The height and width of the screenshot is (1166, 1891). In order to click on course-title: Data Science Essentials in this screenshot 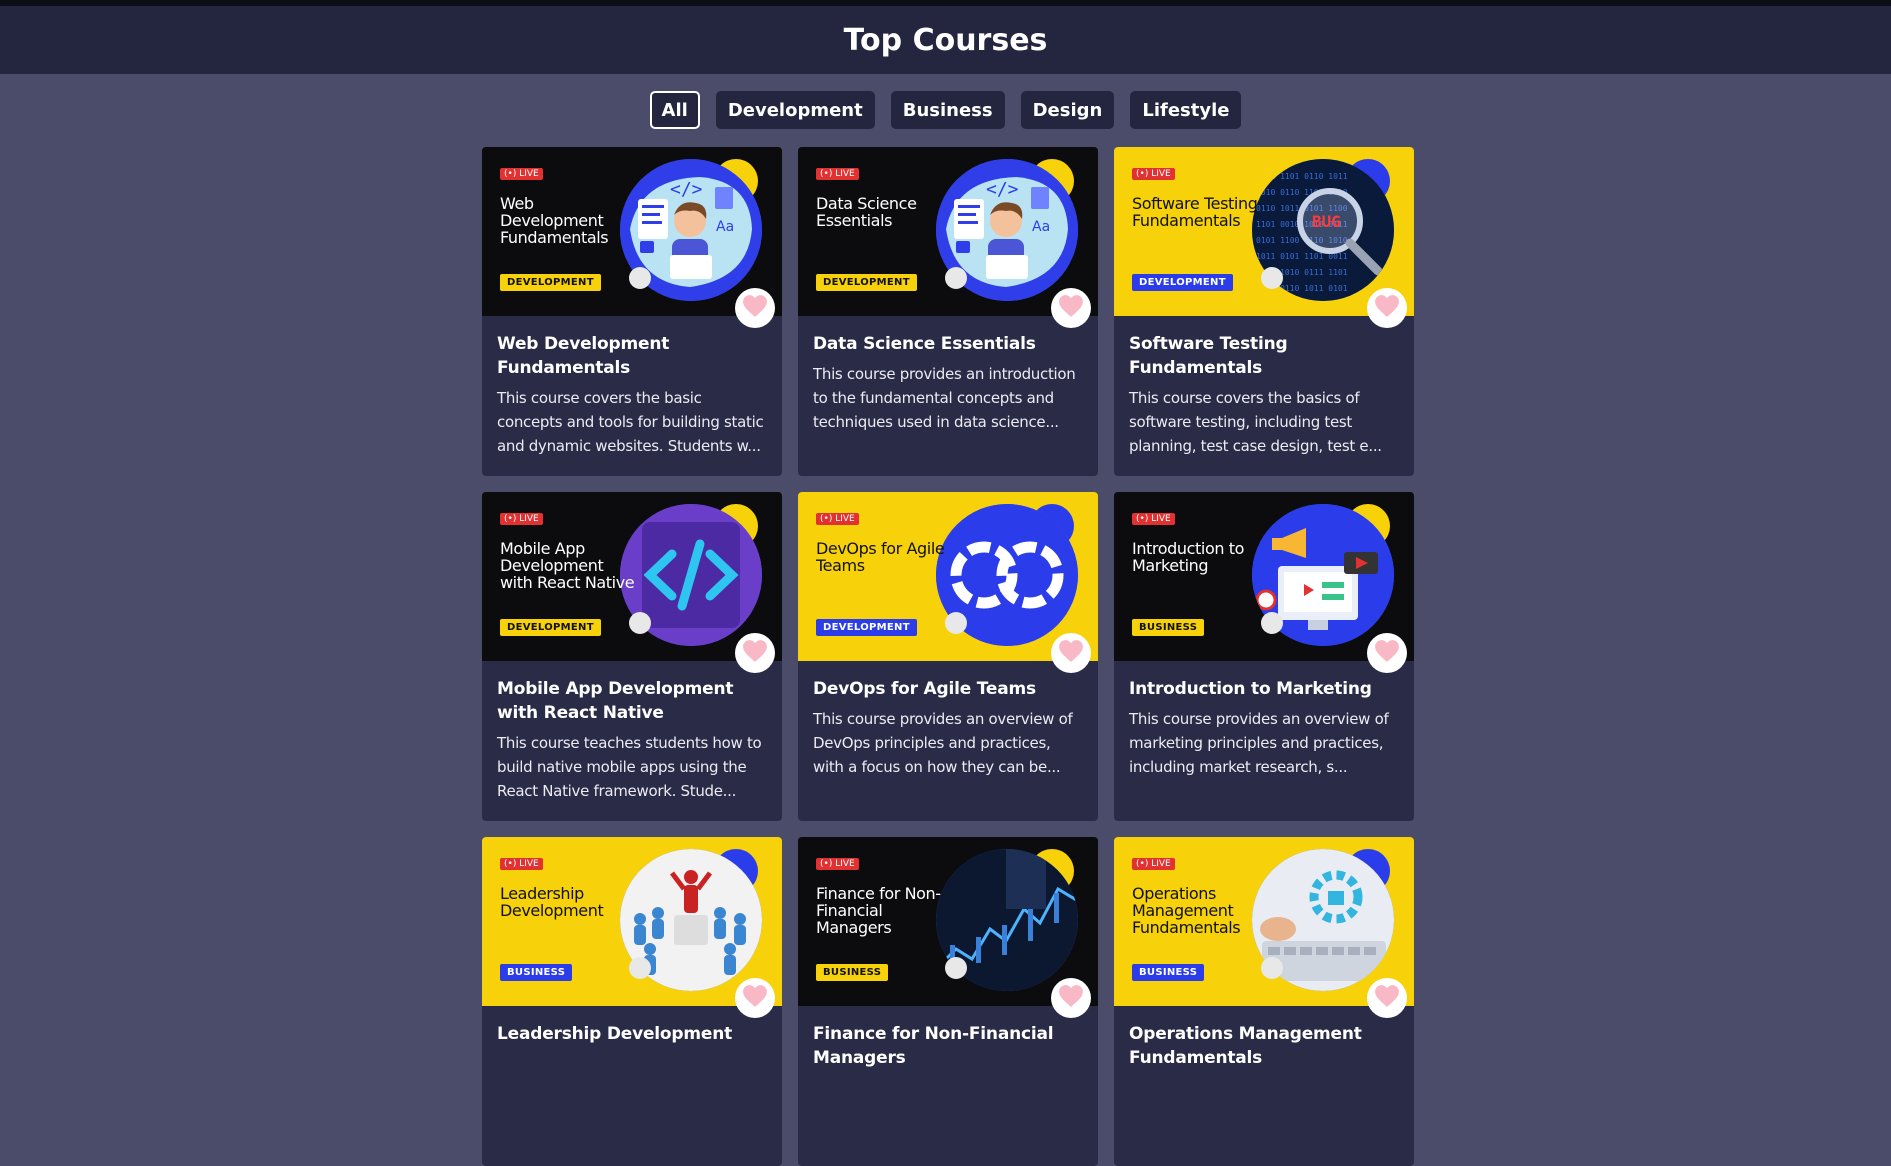, I will do `click(948, 344)`.